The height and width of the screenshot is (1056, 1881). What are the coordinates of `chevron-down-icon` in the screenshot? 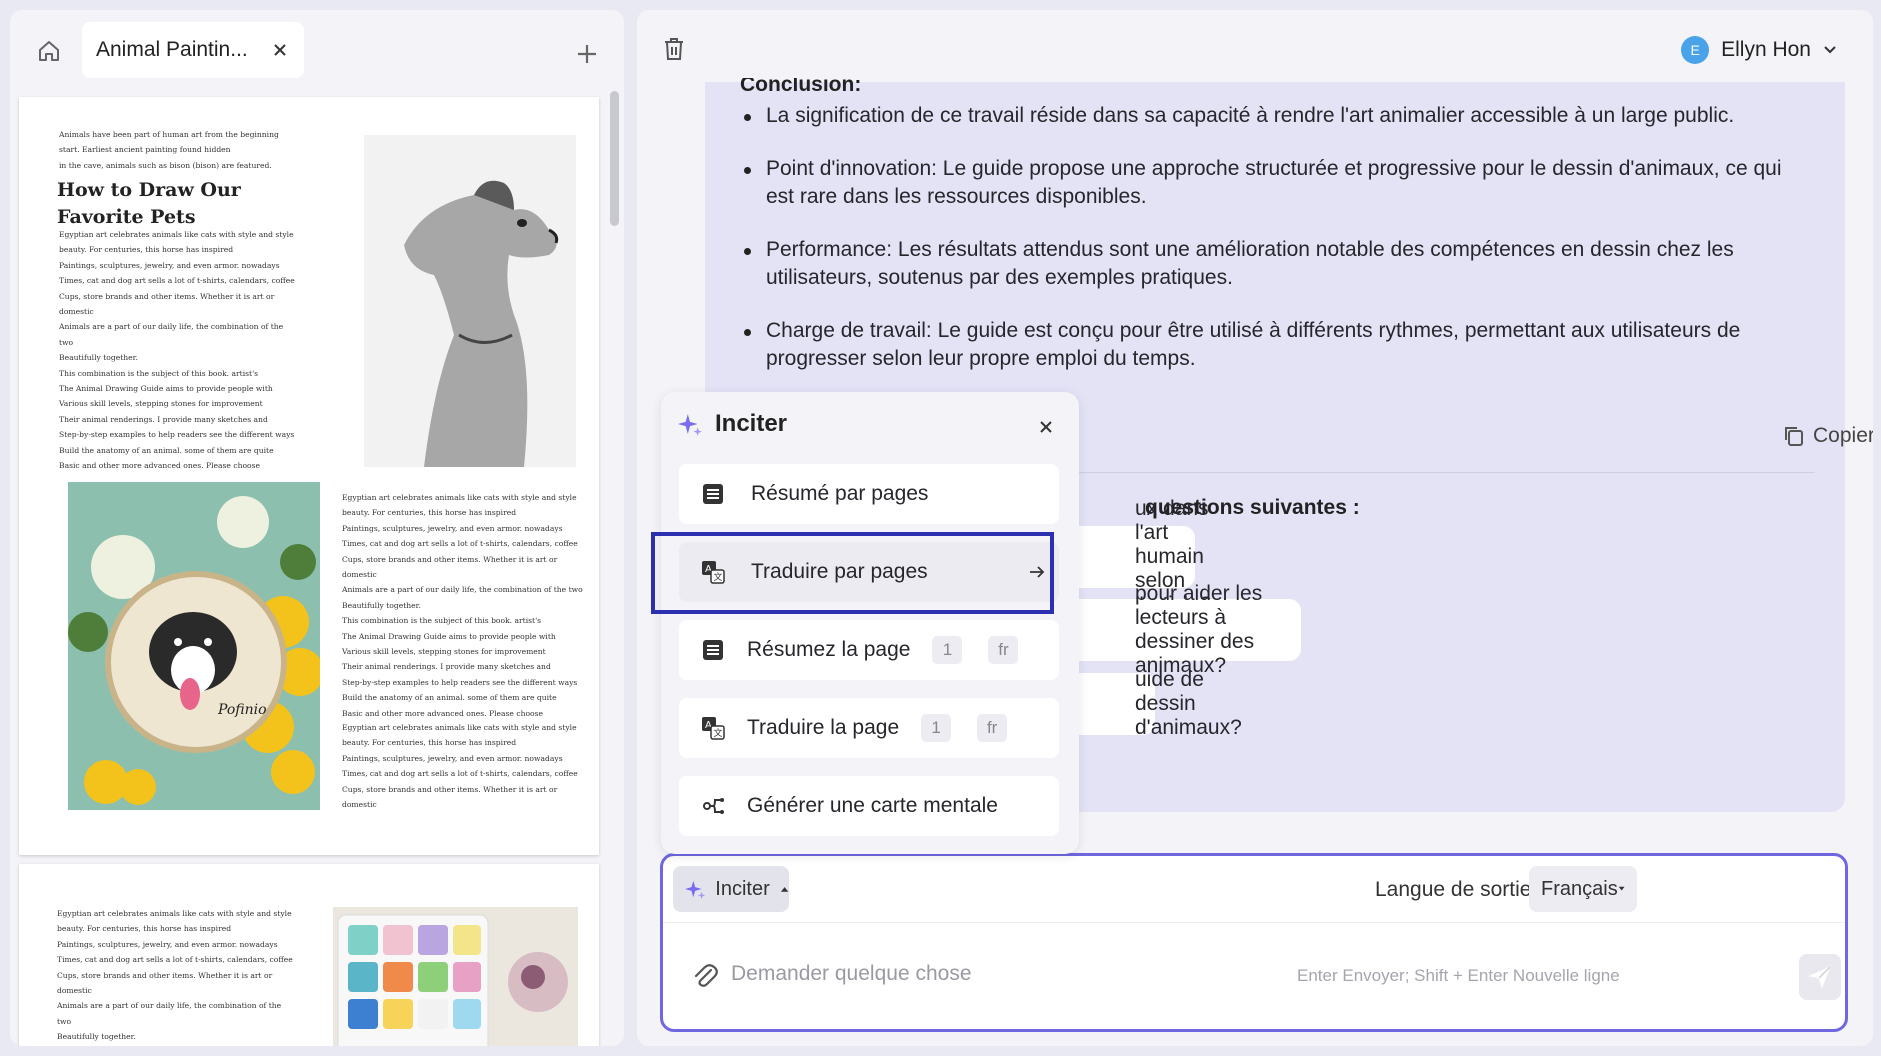 It's located at (1830, 50).